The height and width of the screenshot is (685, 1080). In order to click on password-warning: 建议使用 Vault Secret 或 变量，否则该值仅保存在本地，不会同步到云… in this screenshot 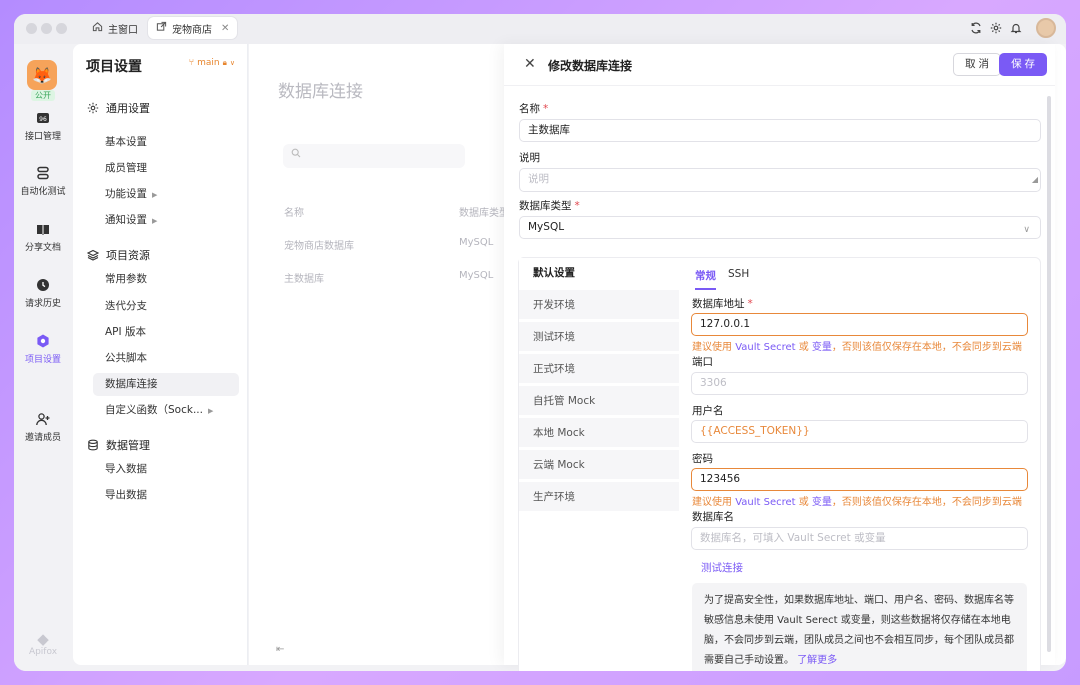, I will do `click(857, 502)`.